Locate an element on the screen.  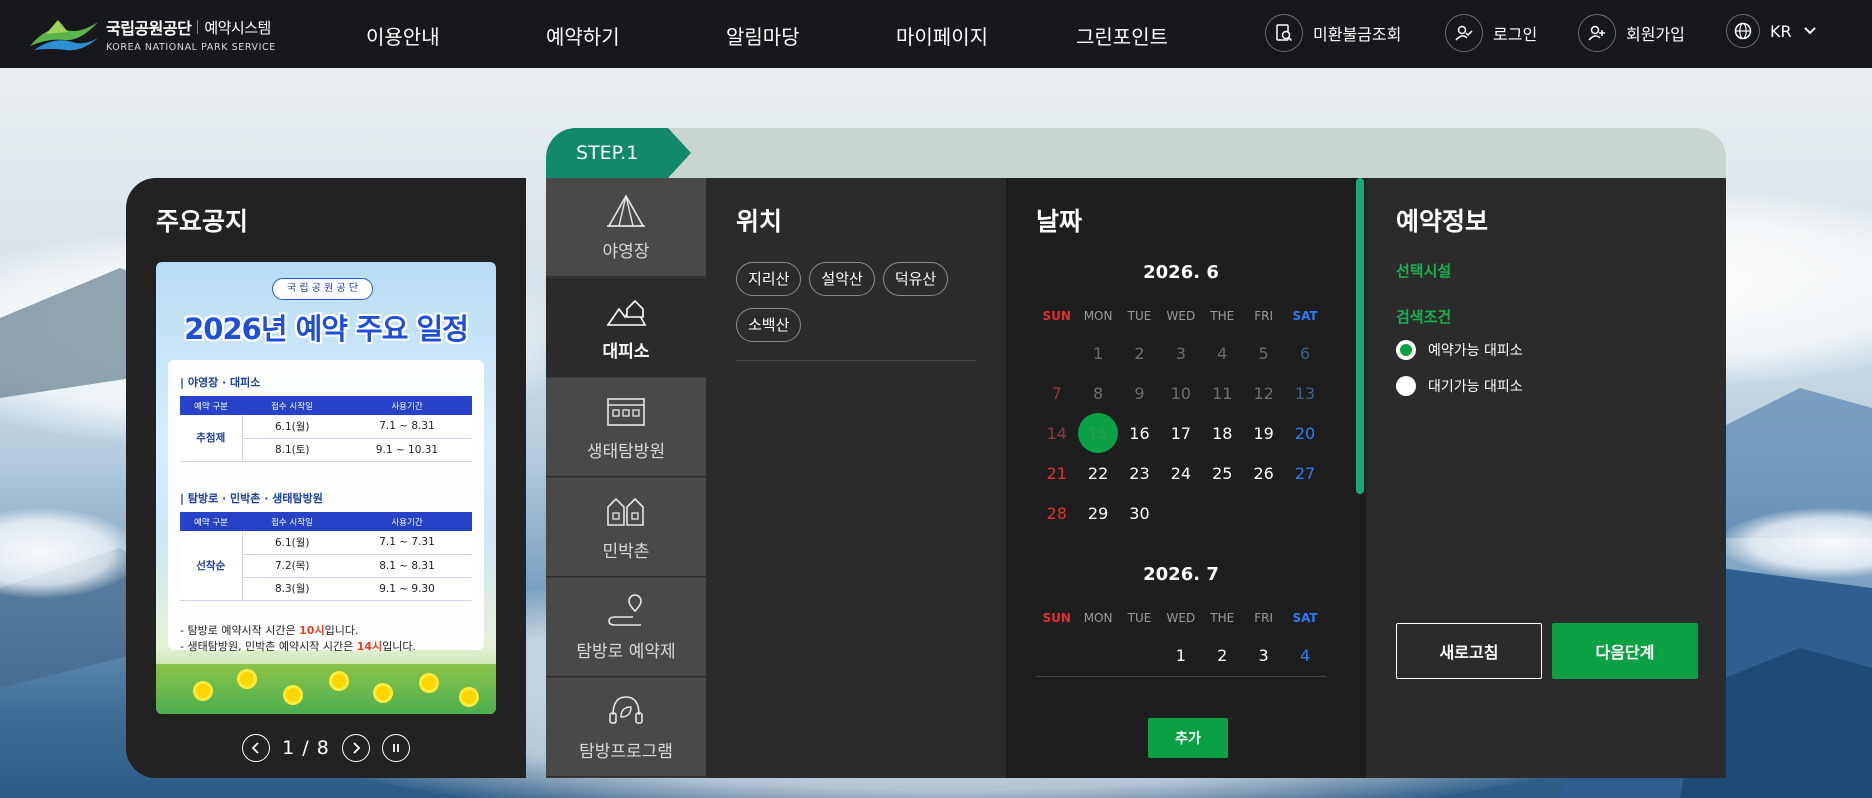
calendar-month-title: 2026. 6 is located at coordinates (1181, 272).